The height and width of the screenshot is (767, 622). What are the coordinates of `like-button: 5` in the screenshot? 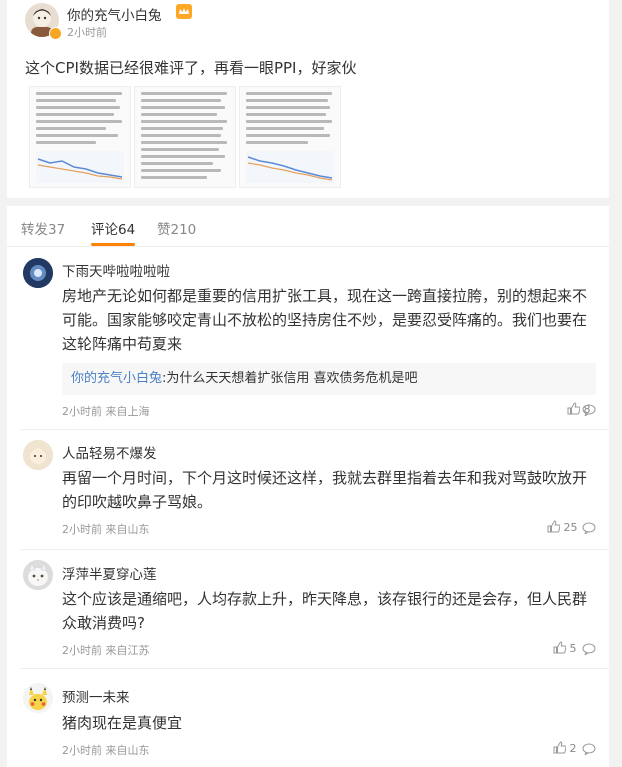 It's located at (565, 648).